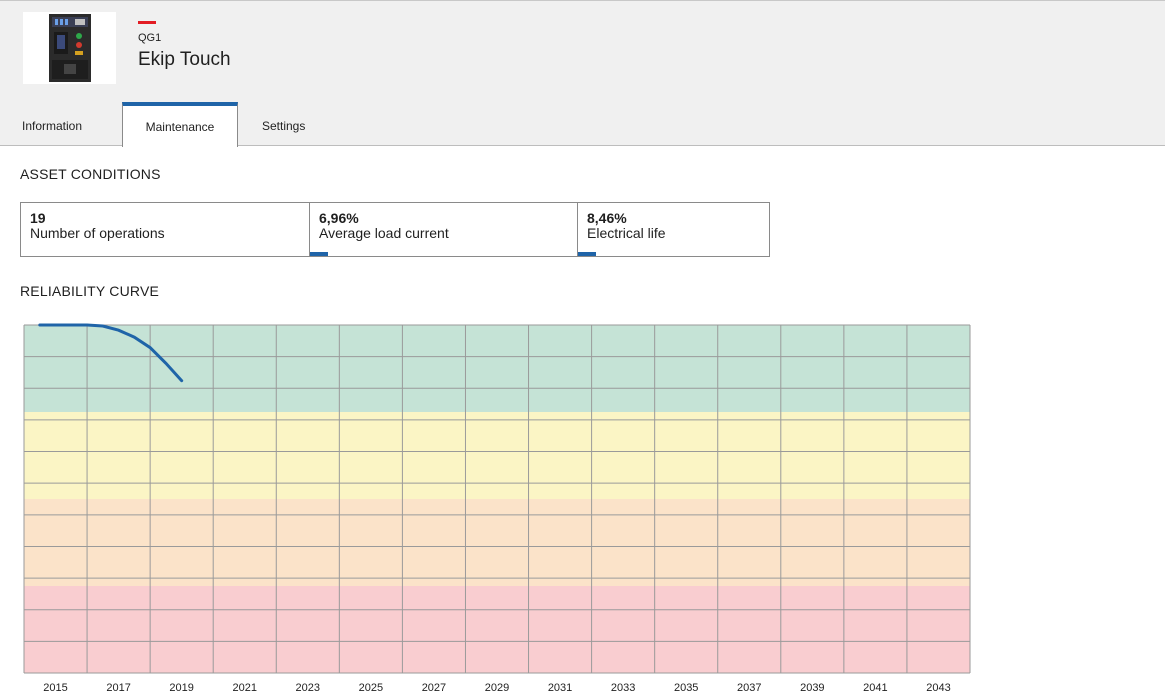 The width and height of the screenshot is (1165, 696). What do you see at coordinates (607, 218) in the screenshot?
I see `electrical-life-value: 8,46%` at bounding box center [607, 218].